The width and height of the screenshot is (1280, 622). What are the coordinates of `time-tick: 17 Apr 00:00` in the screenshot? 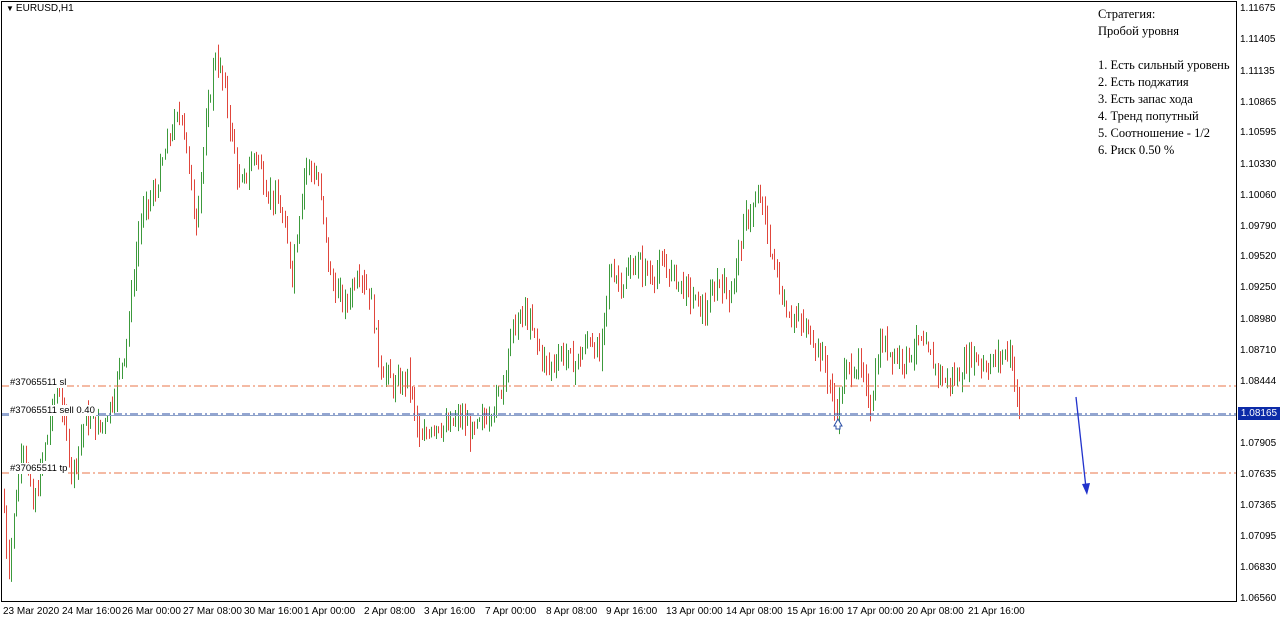 It's located at (875, 611).